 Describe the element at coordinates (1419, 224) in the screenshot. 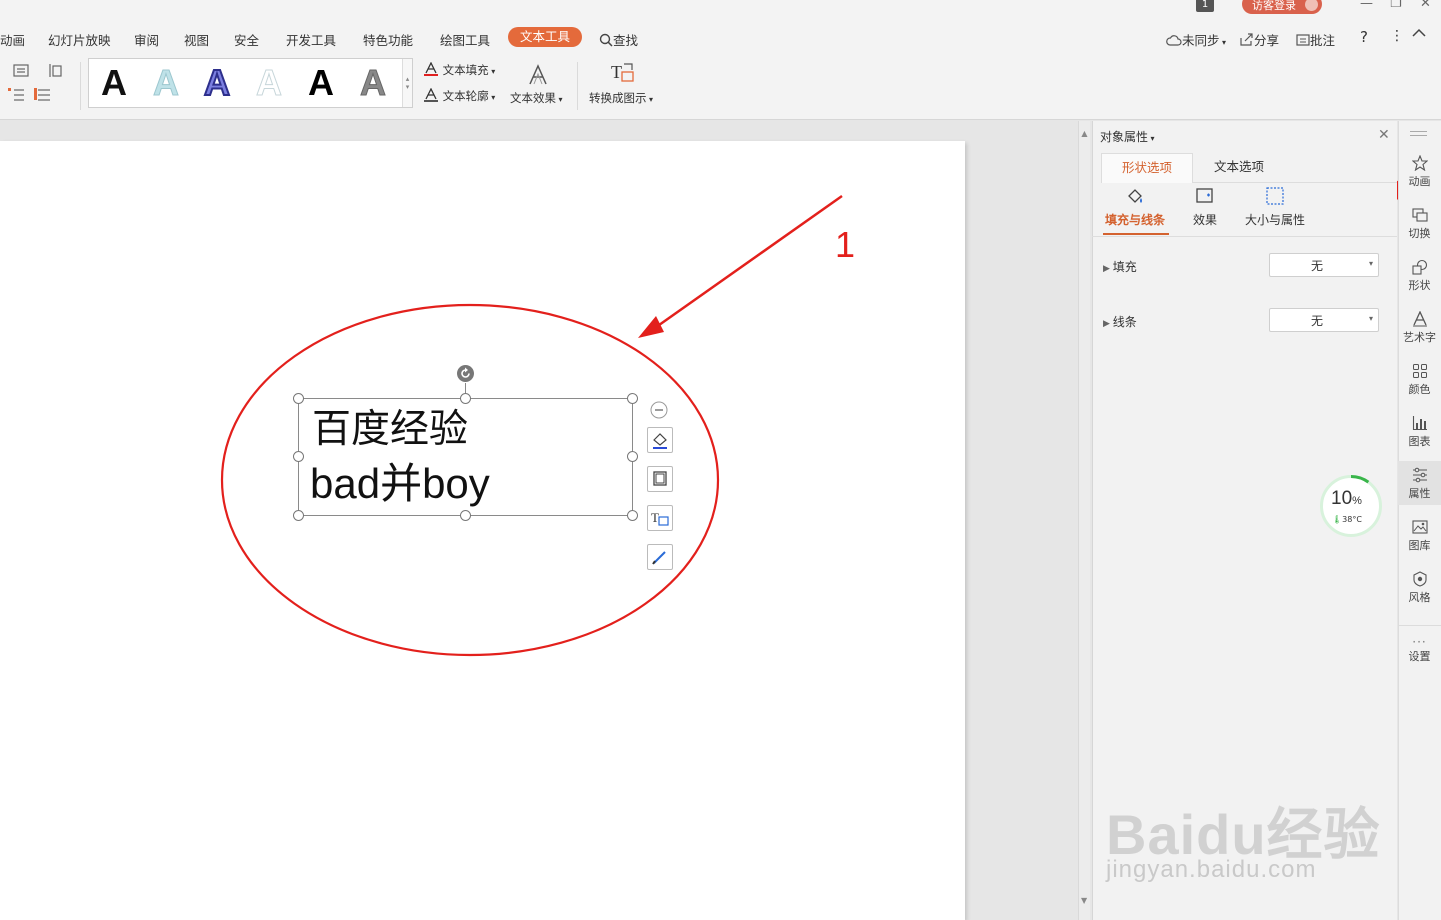

I see `sidebar-item-transition: 切换` at that location.